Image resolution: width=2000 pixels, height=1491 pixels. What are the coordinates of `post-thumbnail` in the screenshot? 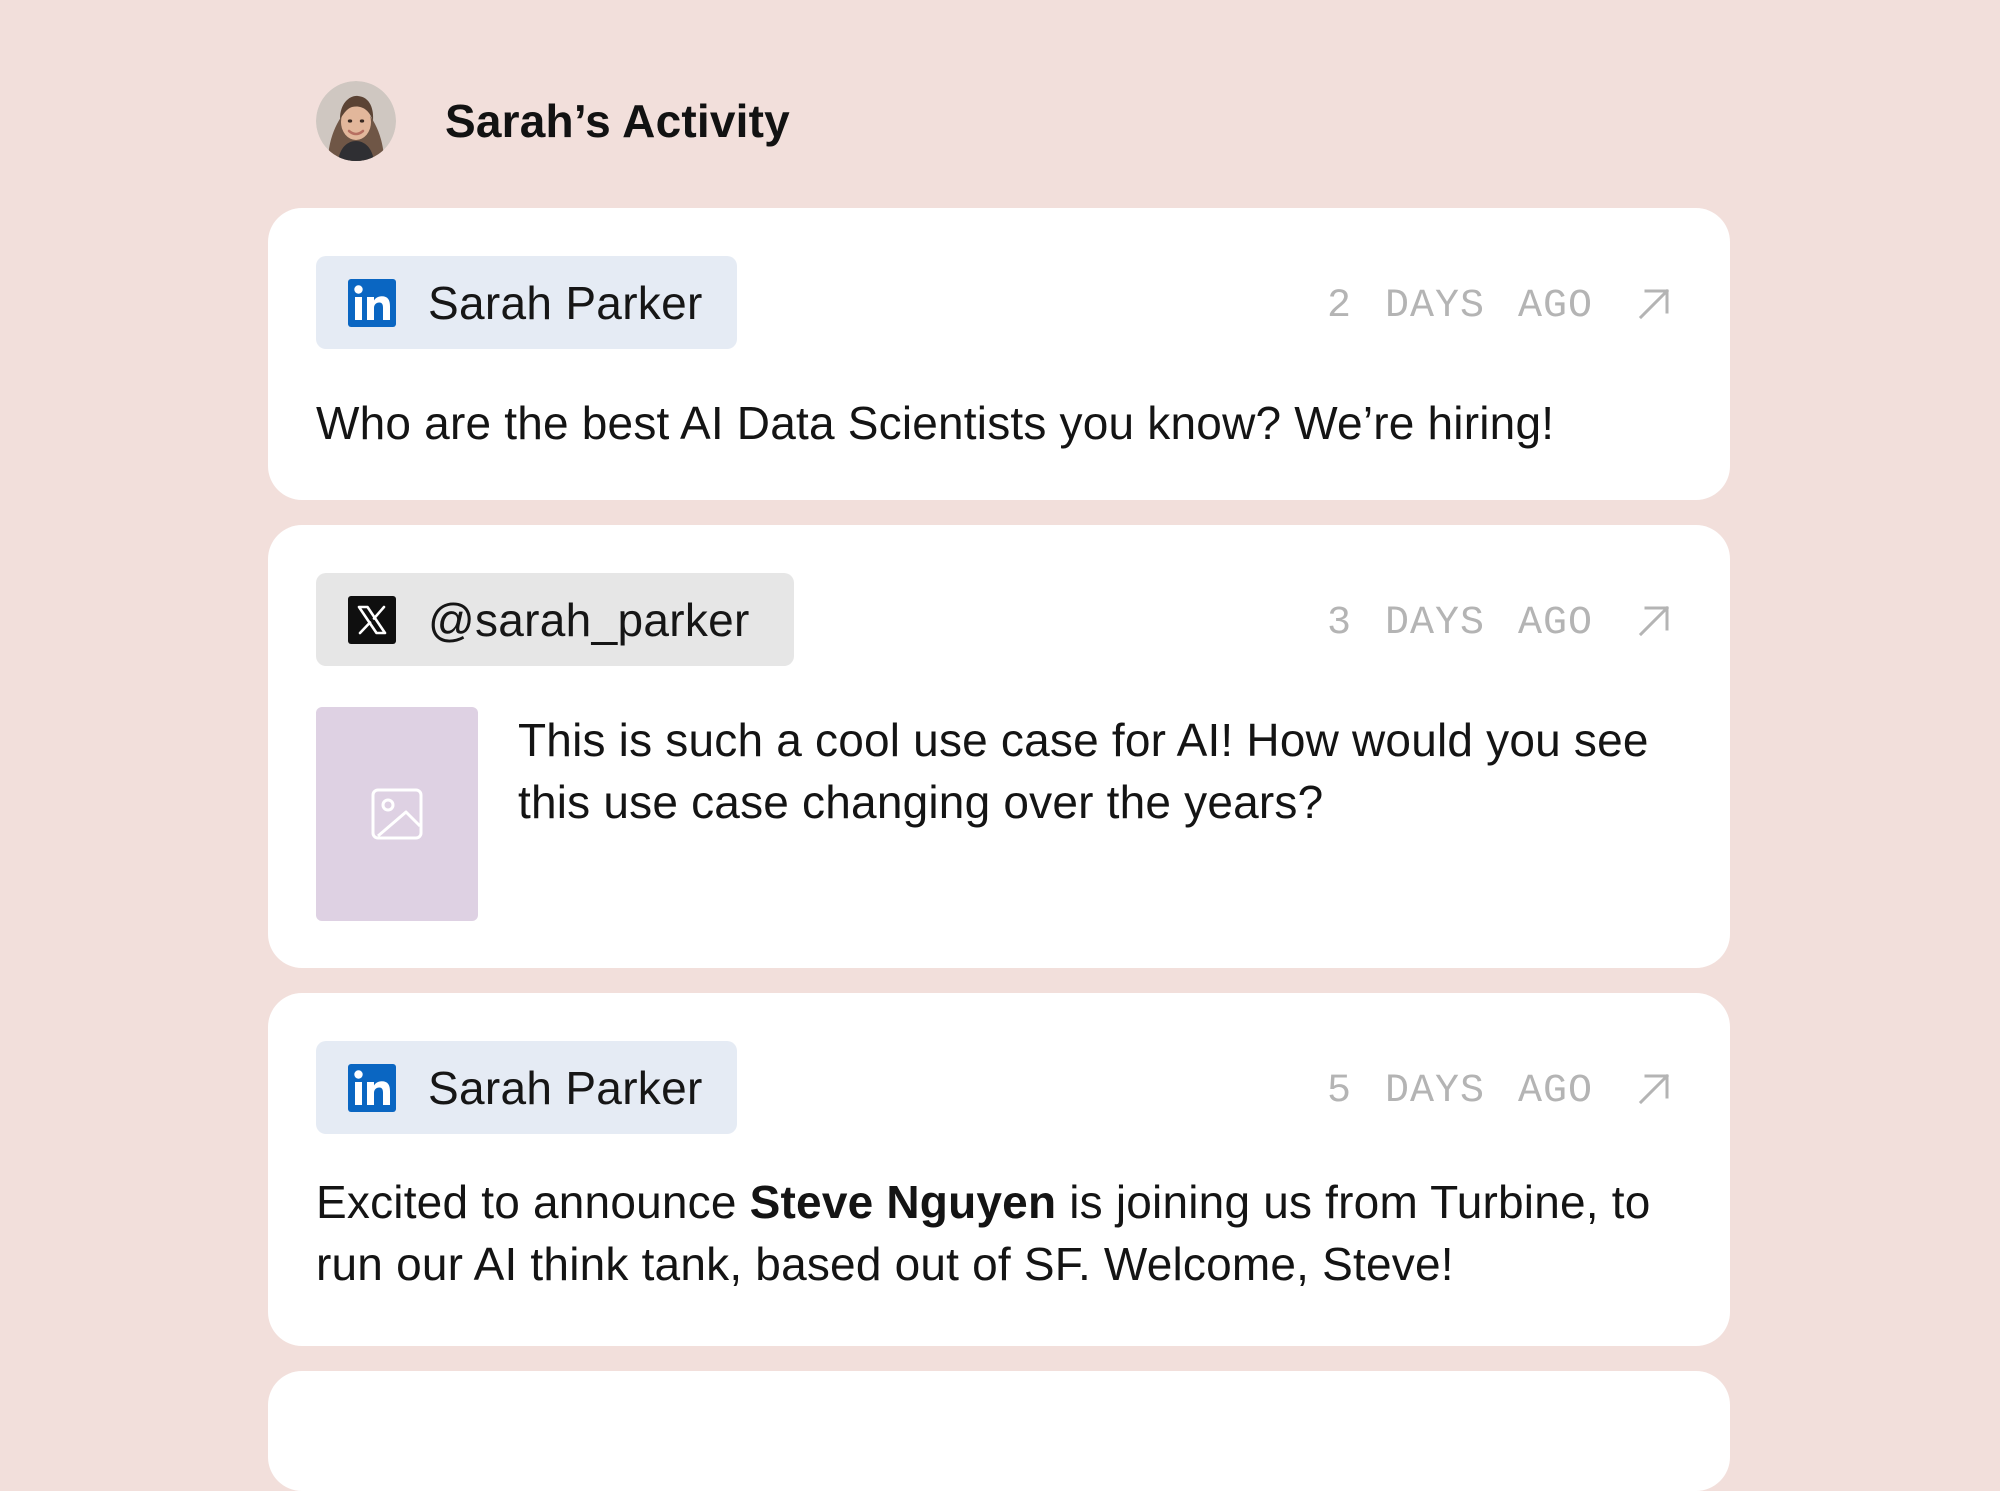 It's located at (397, 814).